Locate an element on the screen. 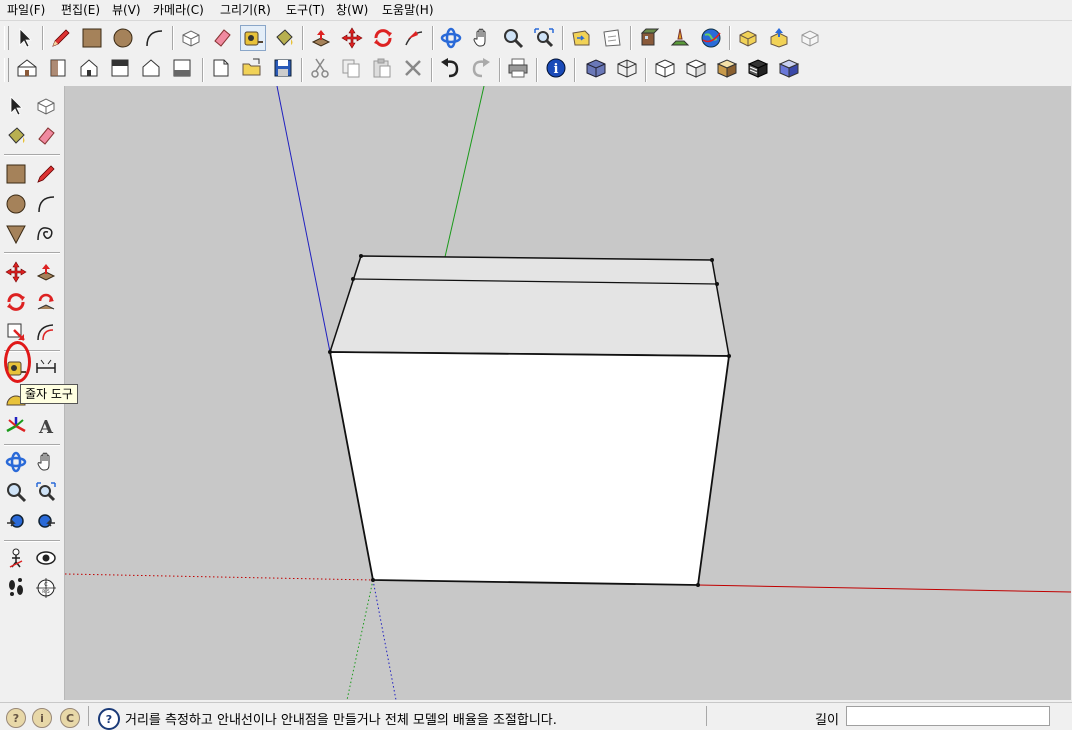 The image size is (1072, 730). share-component-icon is located at coordinates (748, 38).